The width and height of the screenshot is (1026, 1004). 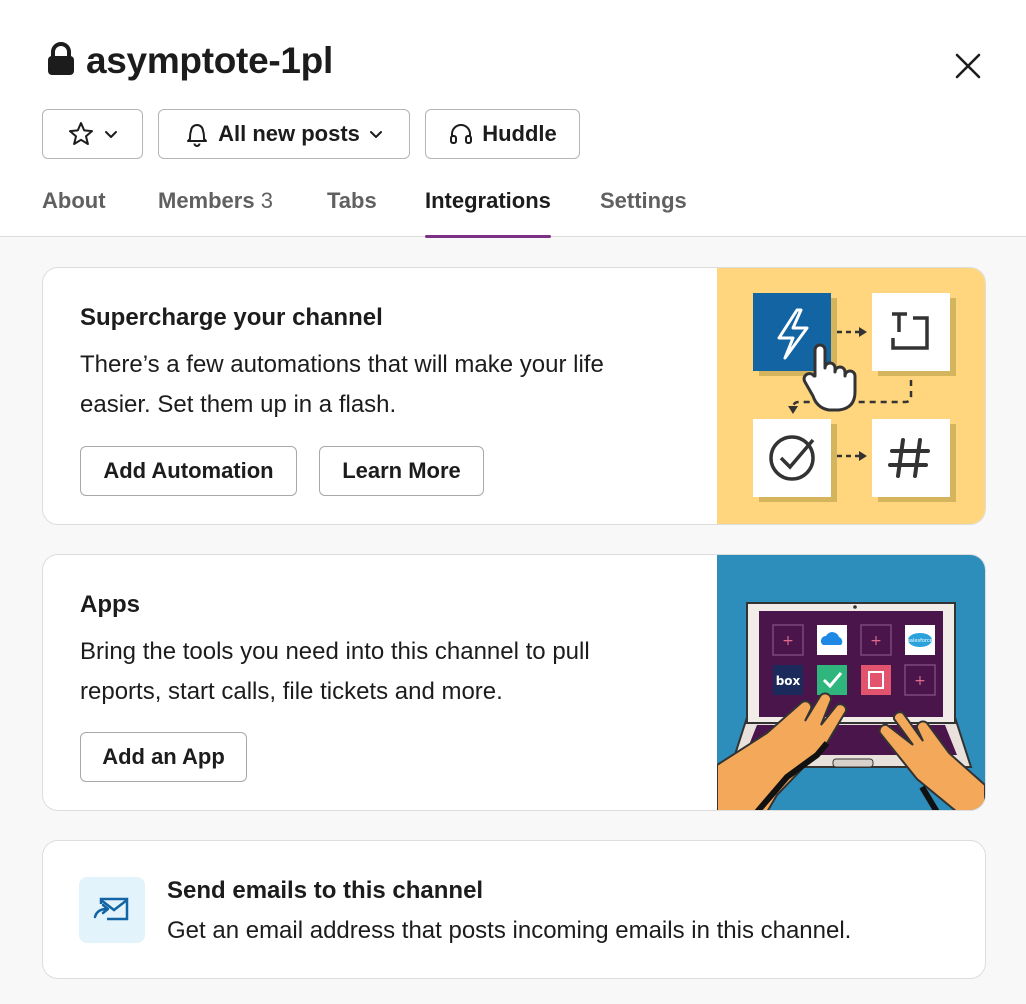 I want to click on salesforce-tile-label: salesforce, so click(x=919, y=641).